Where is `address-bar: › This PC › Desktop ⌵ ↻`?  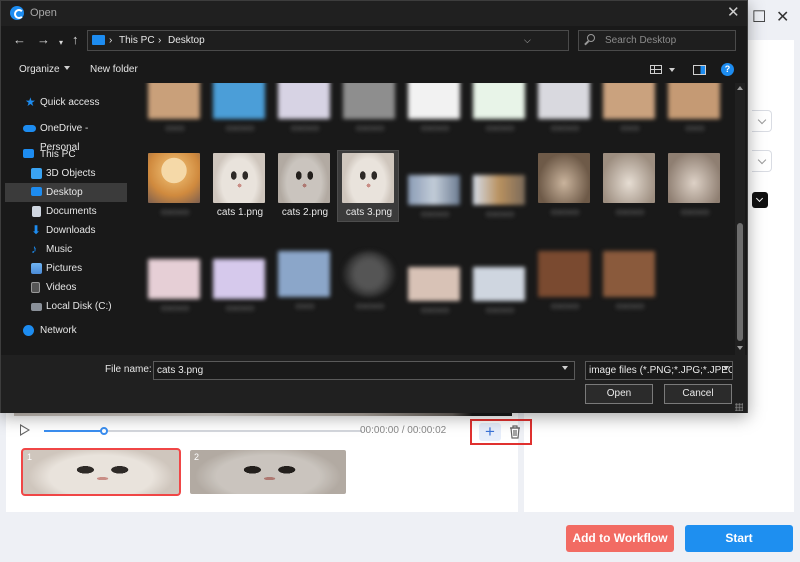
address-bar: › This PC › Desktop ⌵ ↻ is located at coordinates (368, 40).